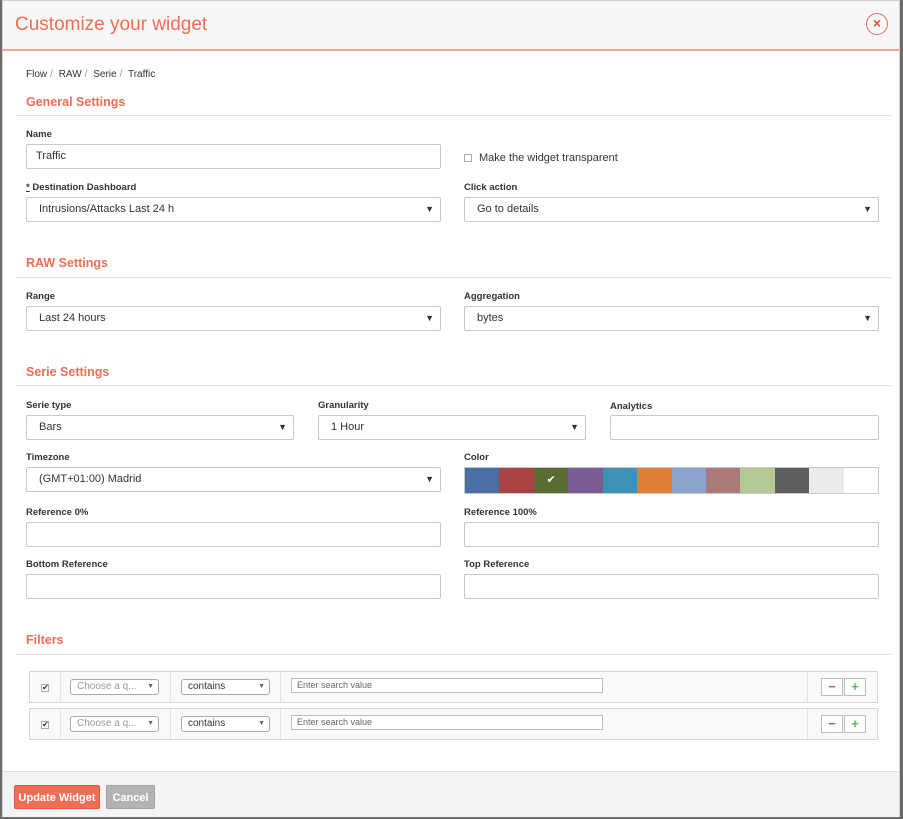  I want to click on breadcrumb-item: Traffic, so click(141, 74).